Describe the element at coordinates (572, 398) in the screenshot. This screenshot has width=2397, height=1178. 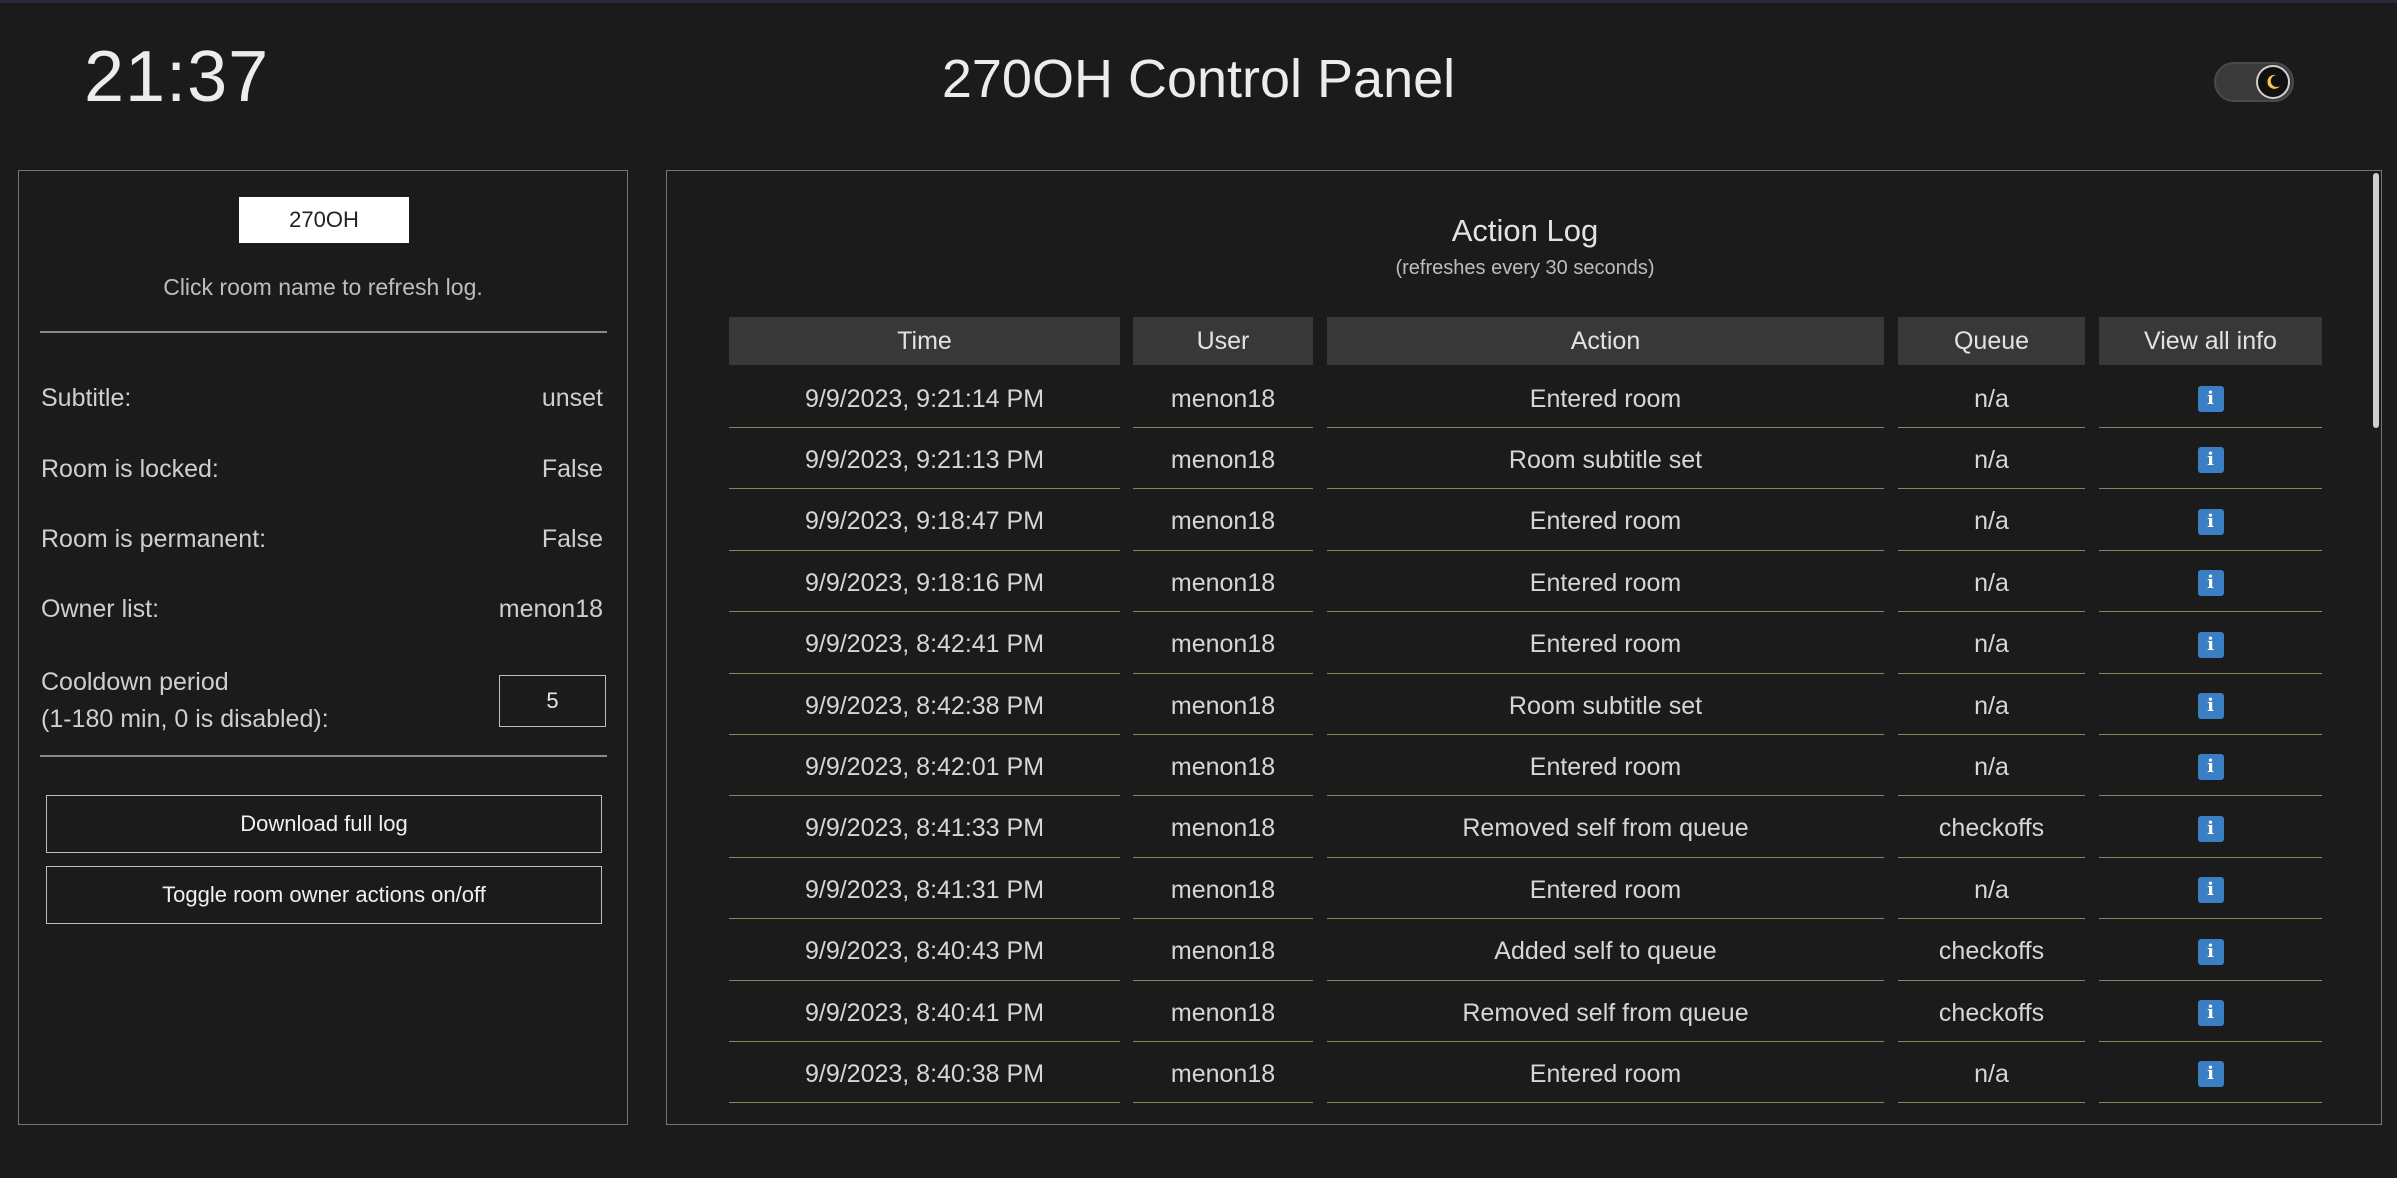
I see `info-value: unset` at that location.